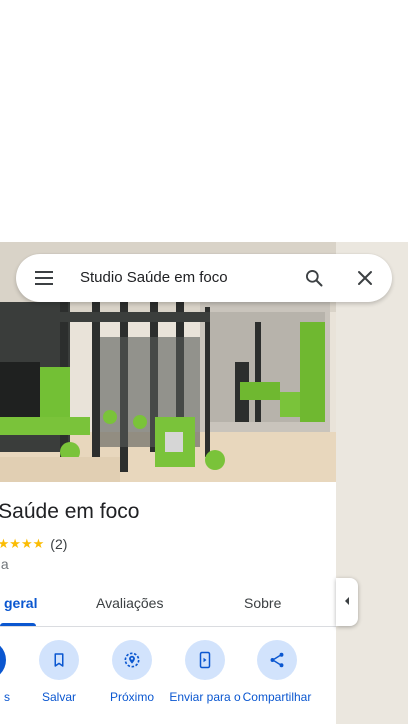 The height and width of the screenshot is (724, 408). Describe the element at coordinates (58, 544) in the screenshot. I see `review-count: (2)` at that location.